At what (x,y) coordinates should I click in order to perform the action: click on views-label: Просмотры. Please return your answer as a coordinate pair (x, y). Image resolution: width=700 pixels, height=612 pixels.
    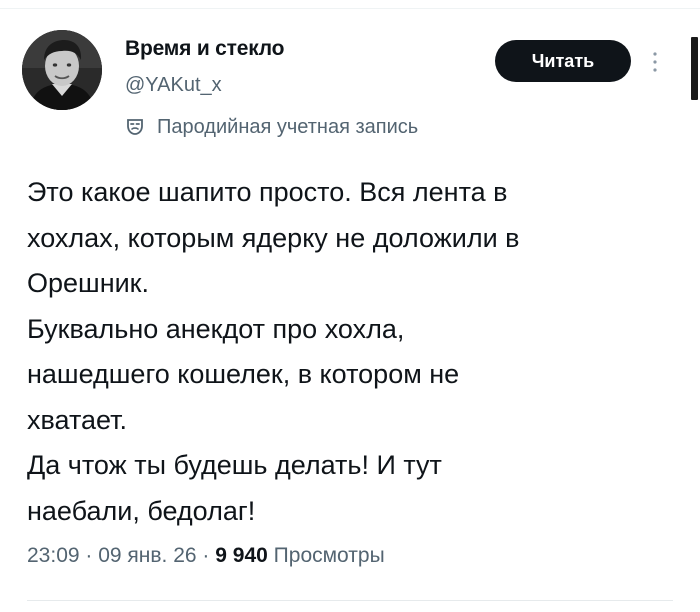
    Looking at the image, I should click on (329, 555).